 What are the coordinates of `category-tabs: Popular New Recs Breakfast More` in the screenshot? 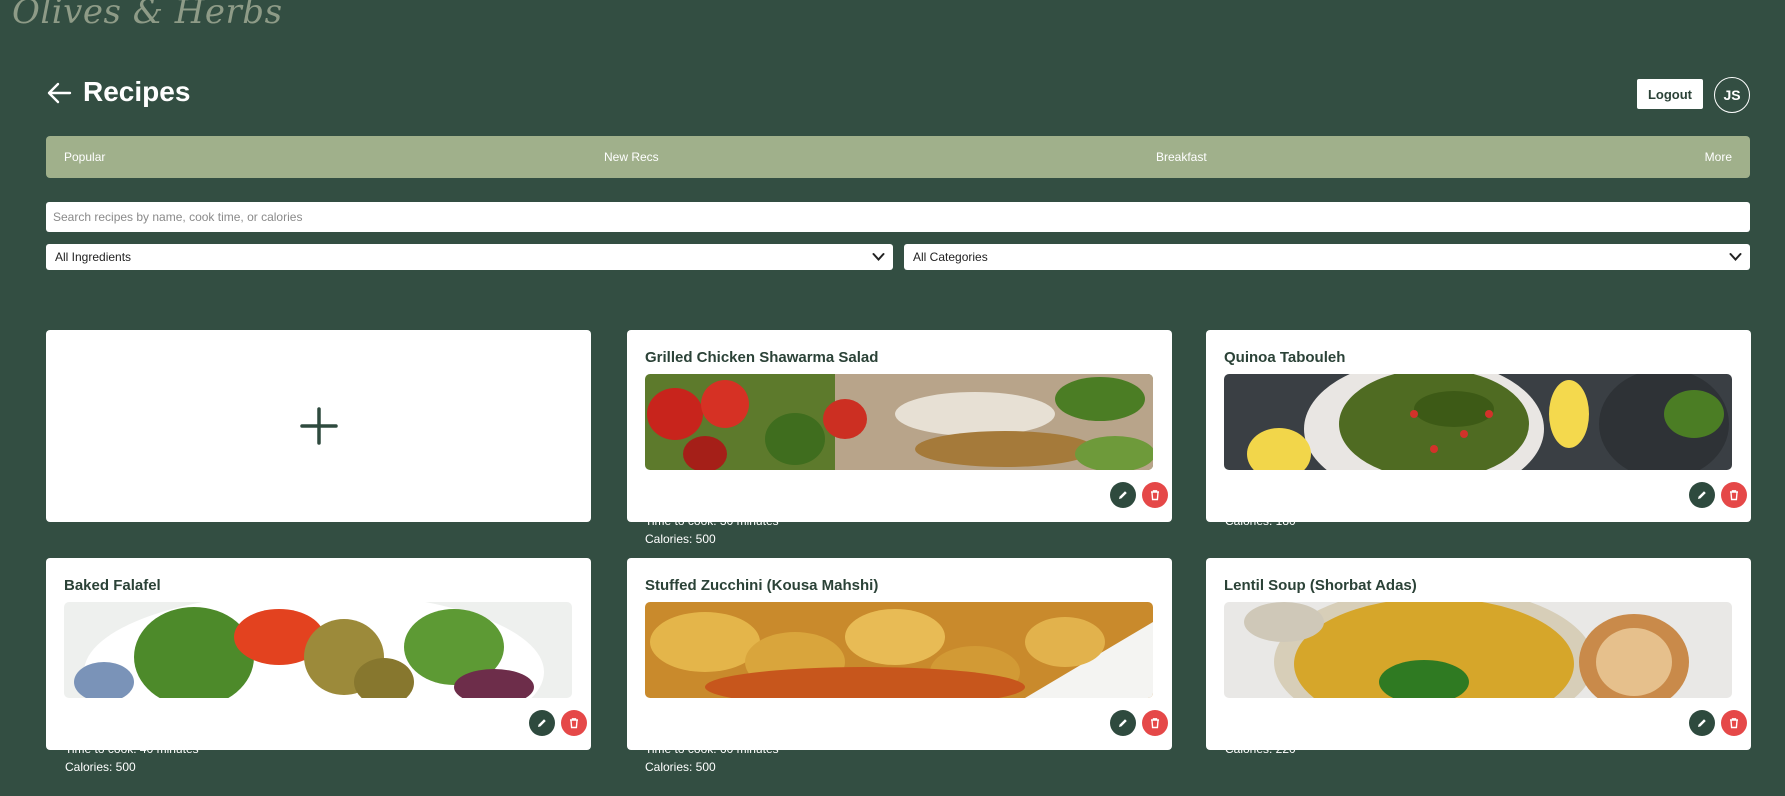 It's located at (898, 157).